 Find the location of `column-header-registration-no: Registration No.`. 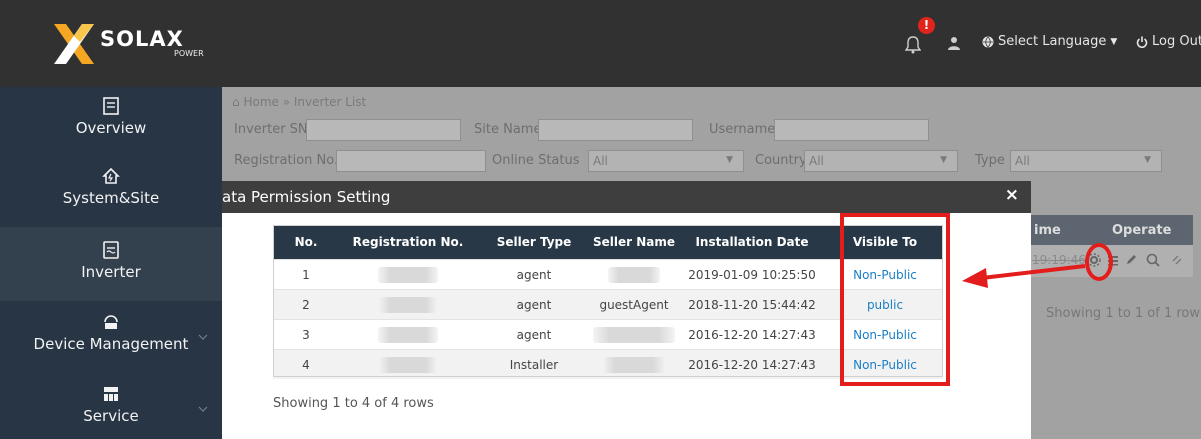

column-header-registration-no: Registration No. is located at coordinates (408, 242).